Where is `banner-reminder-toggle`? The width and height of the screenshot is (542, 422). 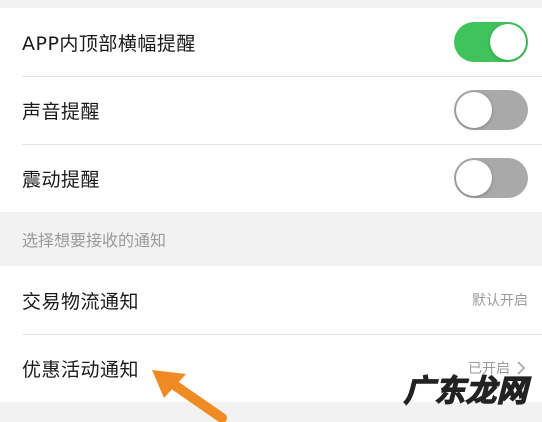 banner-reminder-toggle is located at coordinates (491, 42).